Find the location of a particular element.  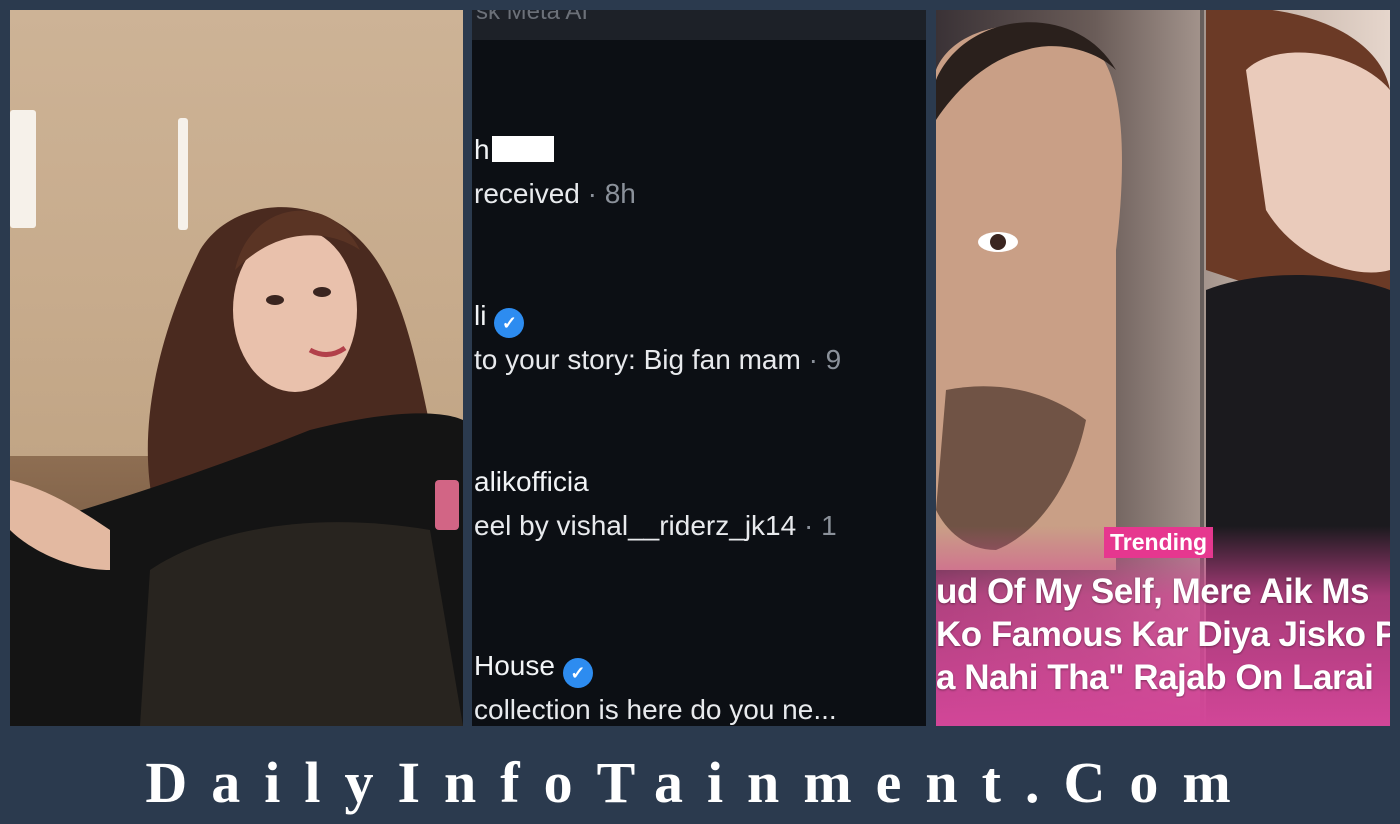

notification-name: alikofficia is located at coordinates (531, 481).